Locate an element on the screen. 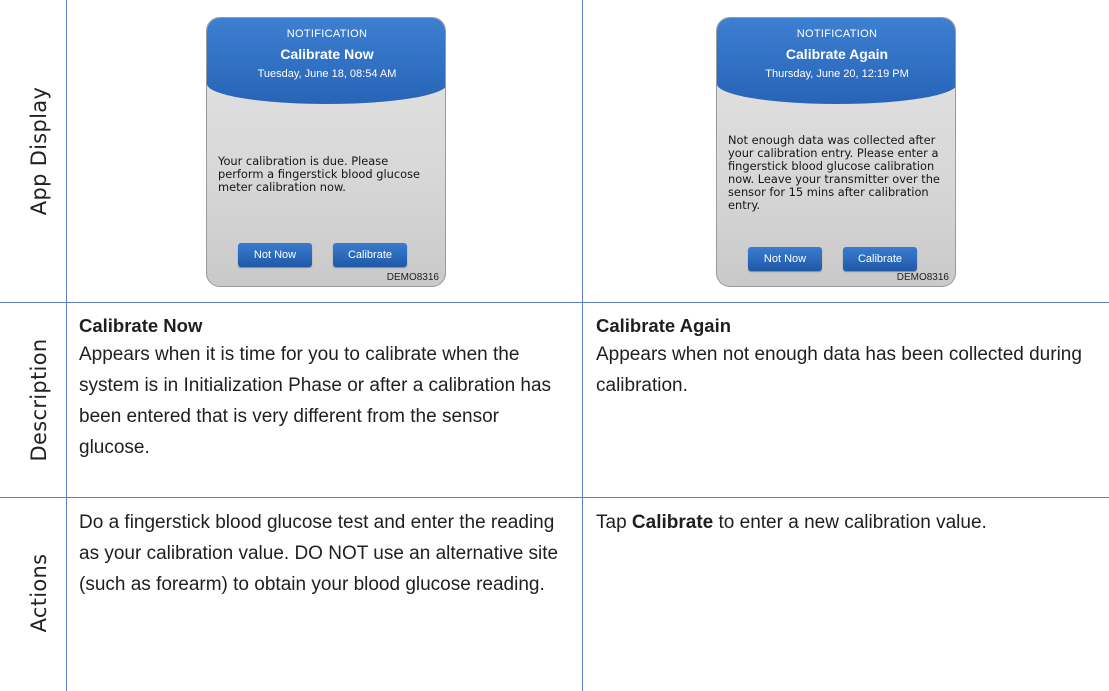  description-heading: Calibrate Again is located at coordinates (664, 325).